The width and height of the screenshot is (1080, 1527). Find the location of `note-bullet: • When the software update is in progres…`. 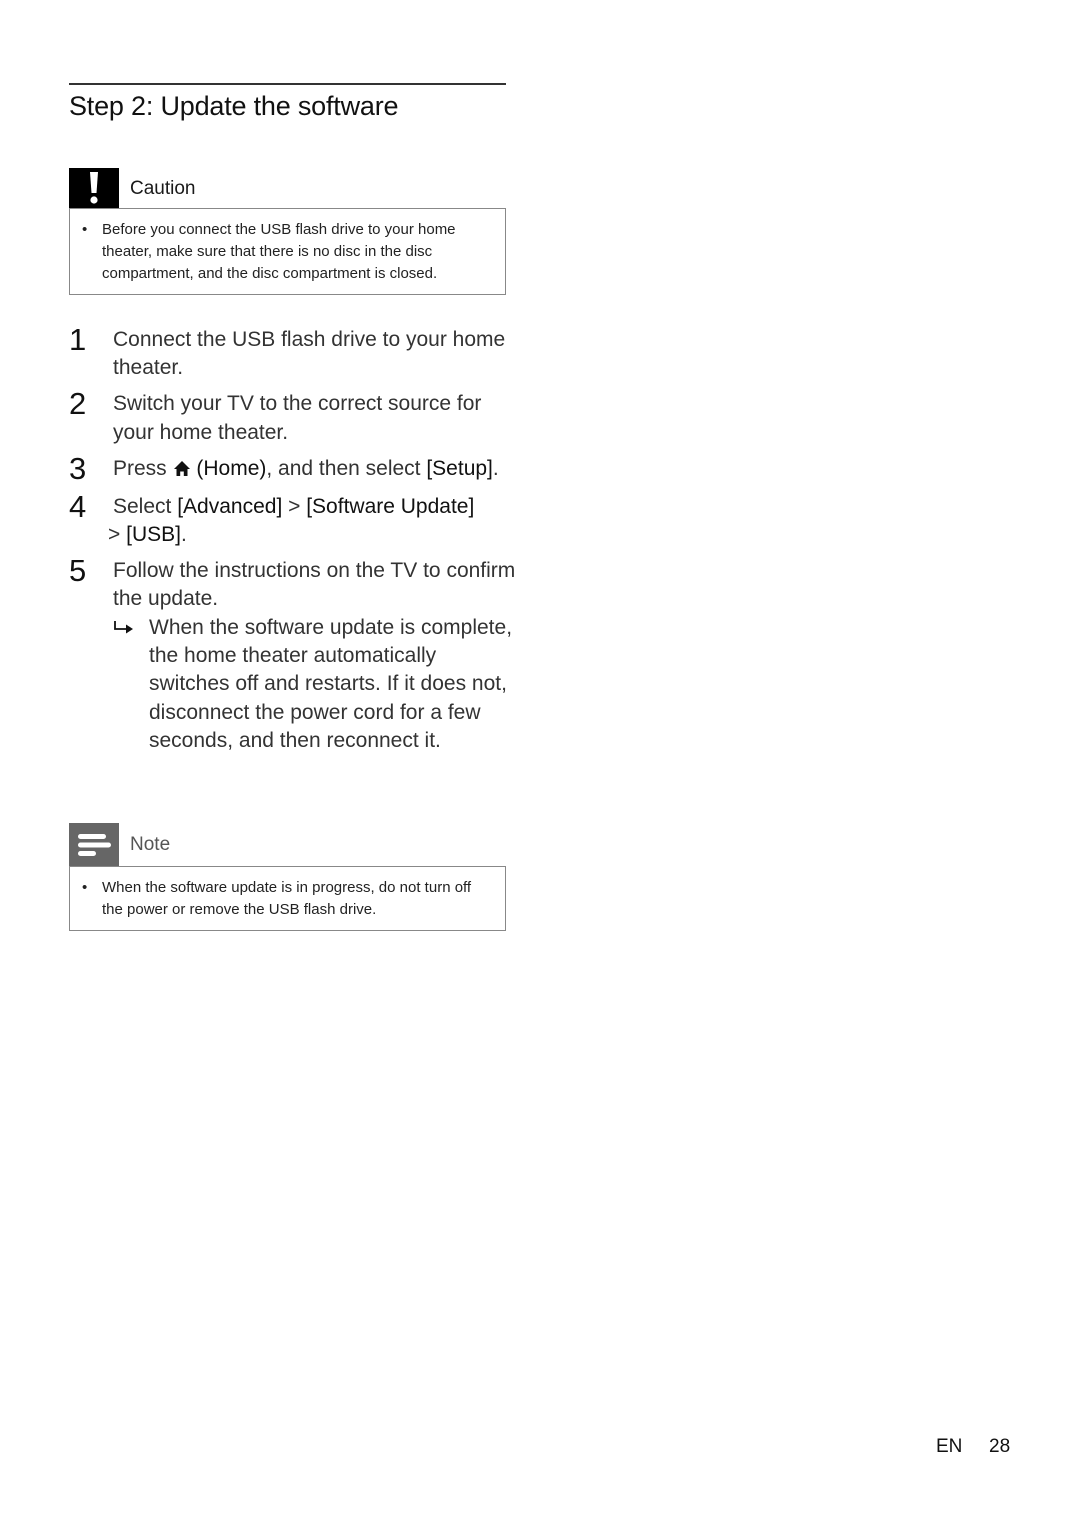

note-bullet: • When the software update is in progres… is located at coordinates (287, 899).